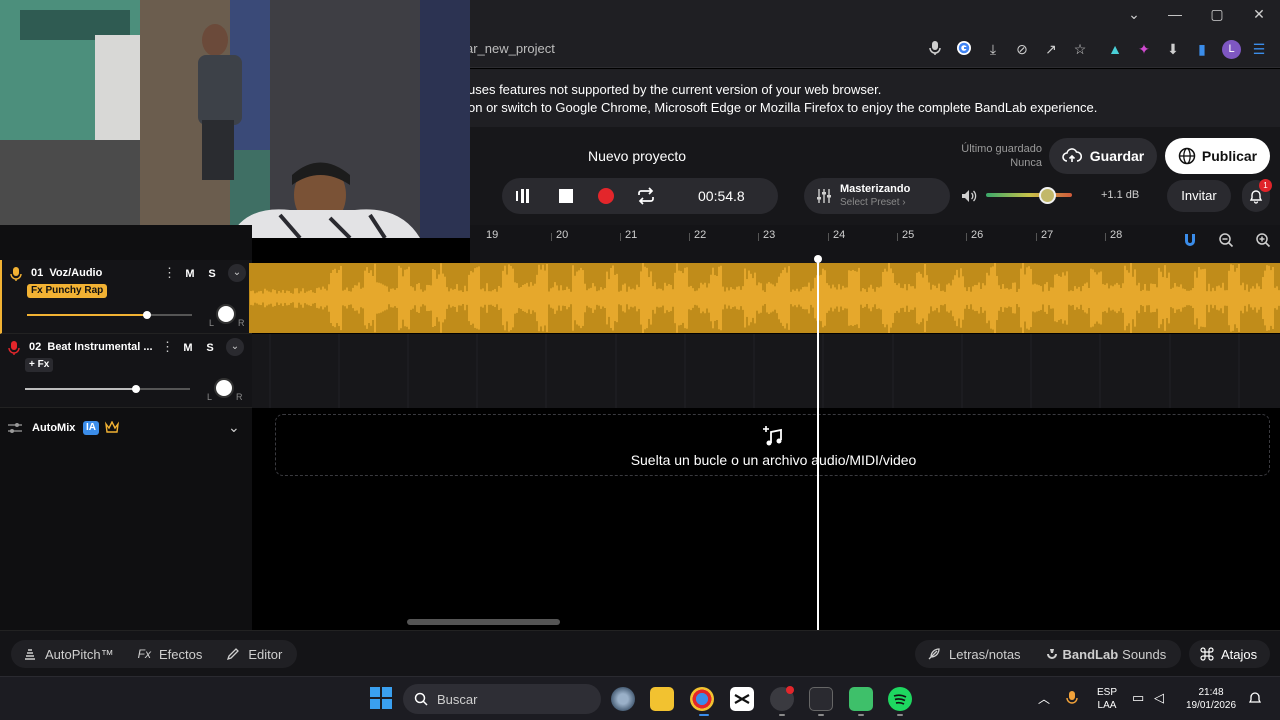 The height and width of the screenshot is (720, 1280). I want to click on fader-fill, so click(80, 389).